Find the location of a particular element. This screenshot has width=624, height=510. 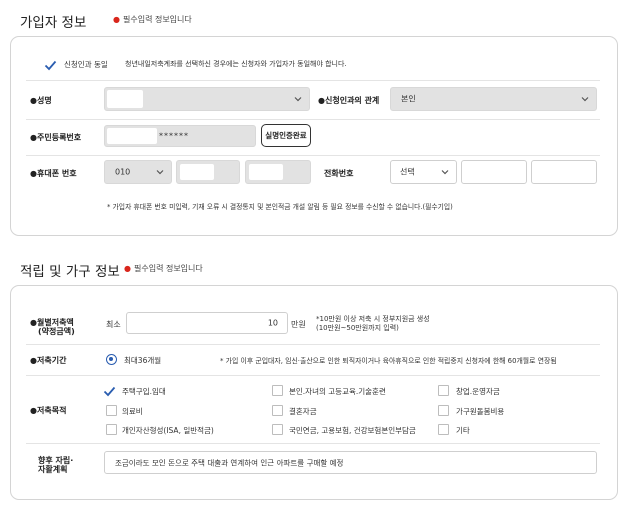

purpose-option-label: 국민연금, 고용보험, 건강보험본인부담금 is located at coordinates (352, 430).